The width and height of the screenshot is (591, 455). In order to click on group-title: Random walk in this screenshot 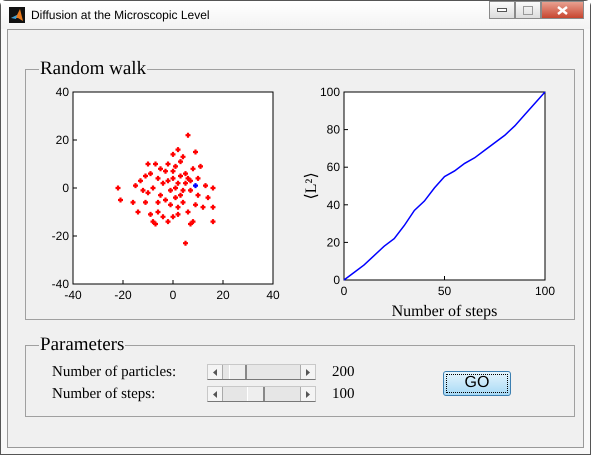, I will do `click(93, 69)`.